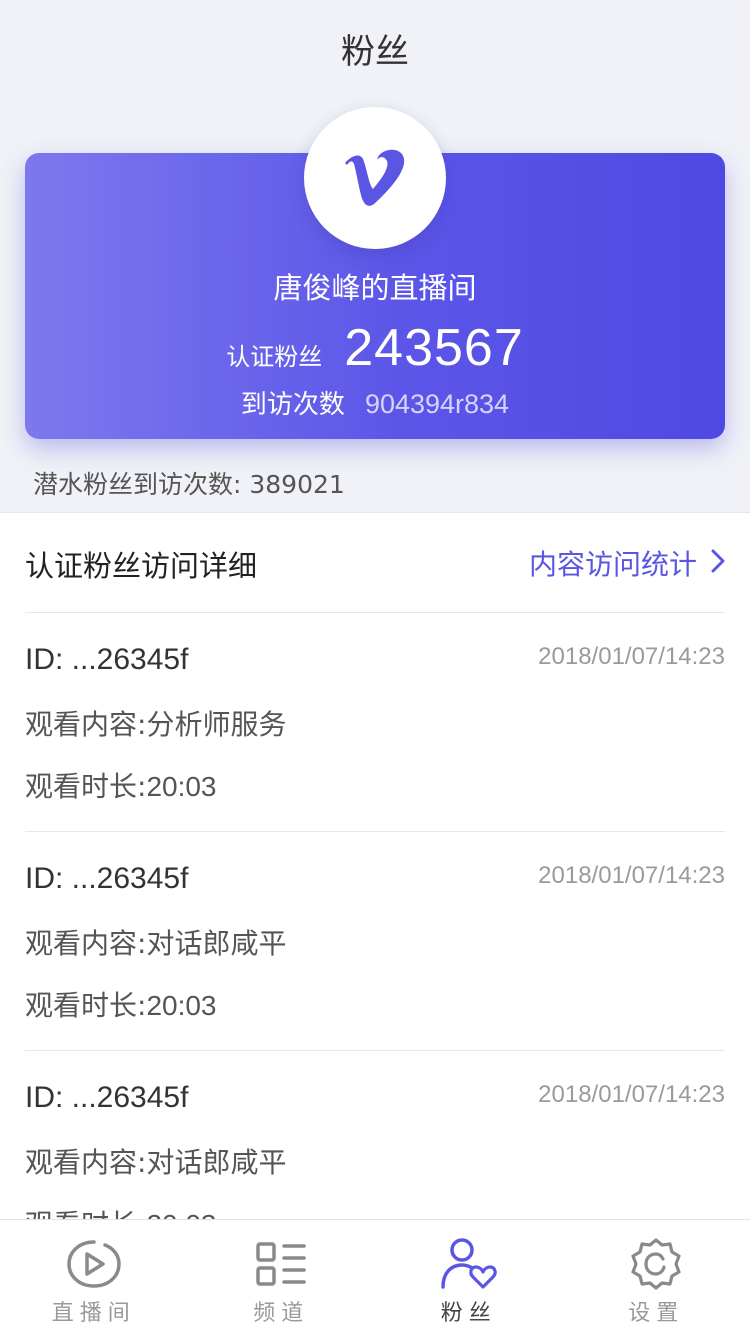 The height and width of the screenshot is (1334, 750). I want to click on lurker-visits-text: 潜水粉丝到访次数: 389021, so click(189, 484).